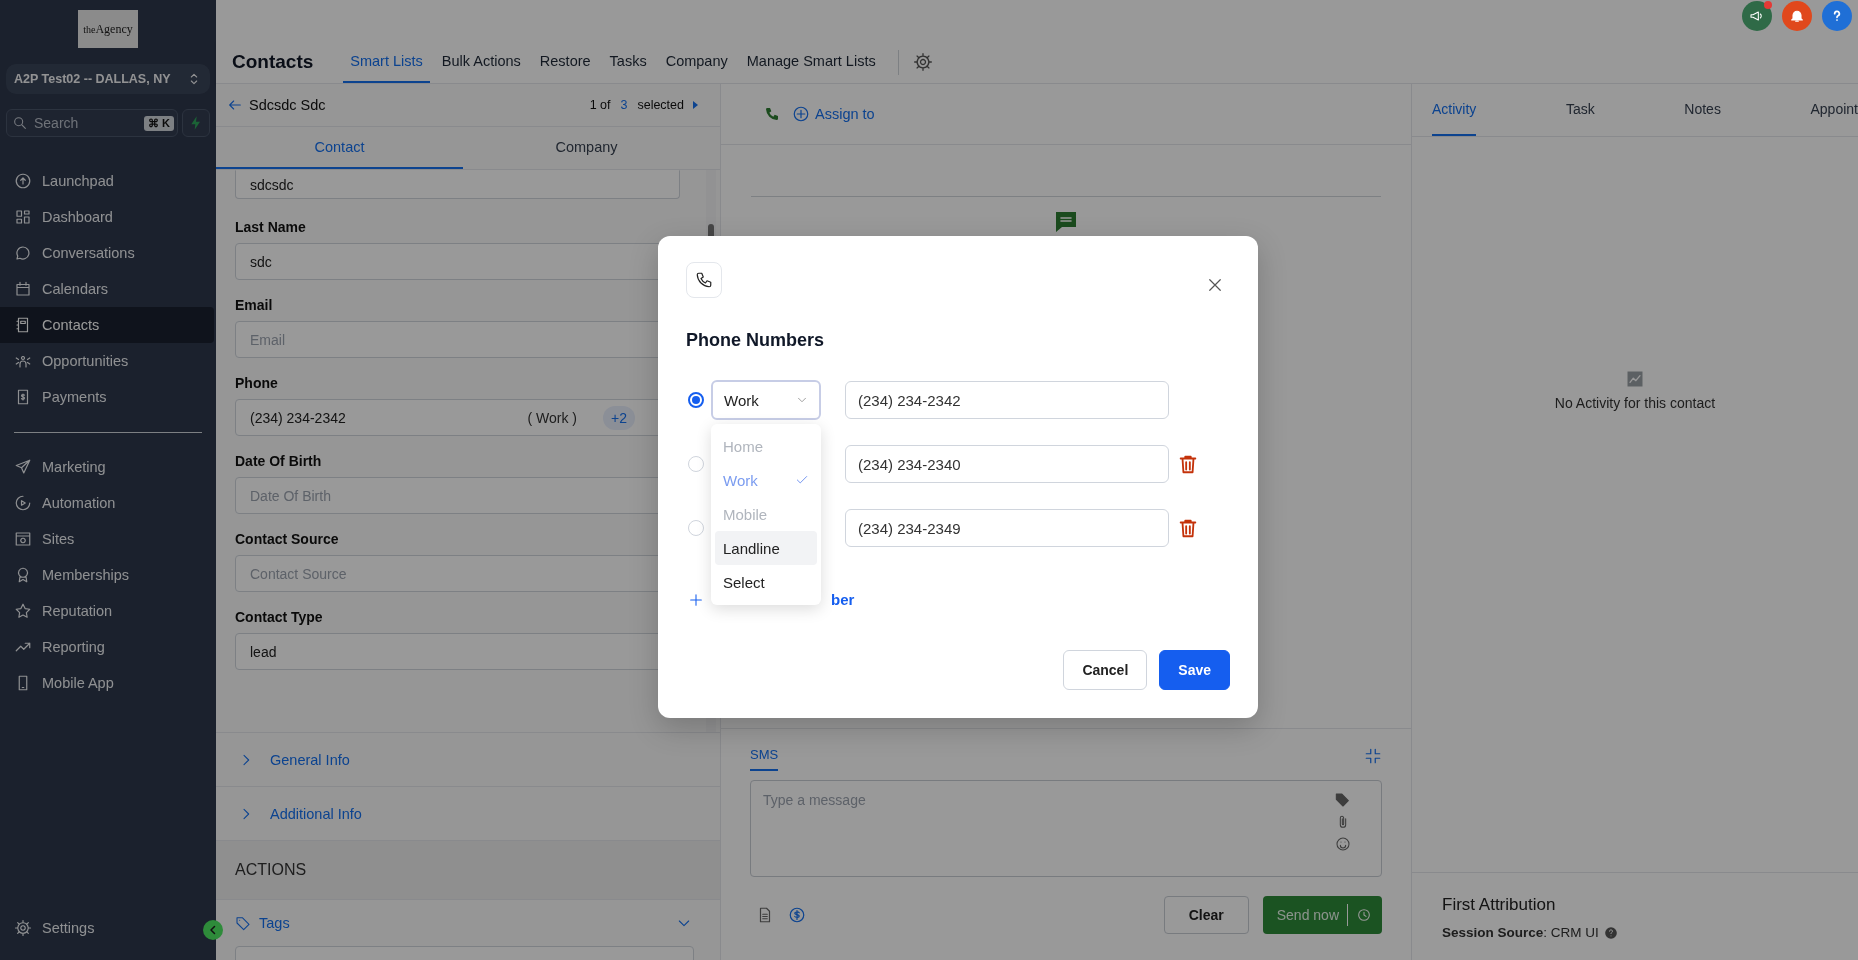  What do you see at coordinates (833, 114) in the screenshot?
I see `assign-link: Assign to` at bounding box center [833, 114].